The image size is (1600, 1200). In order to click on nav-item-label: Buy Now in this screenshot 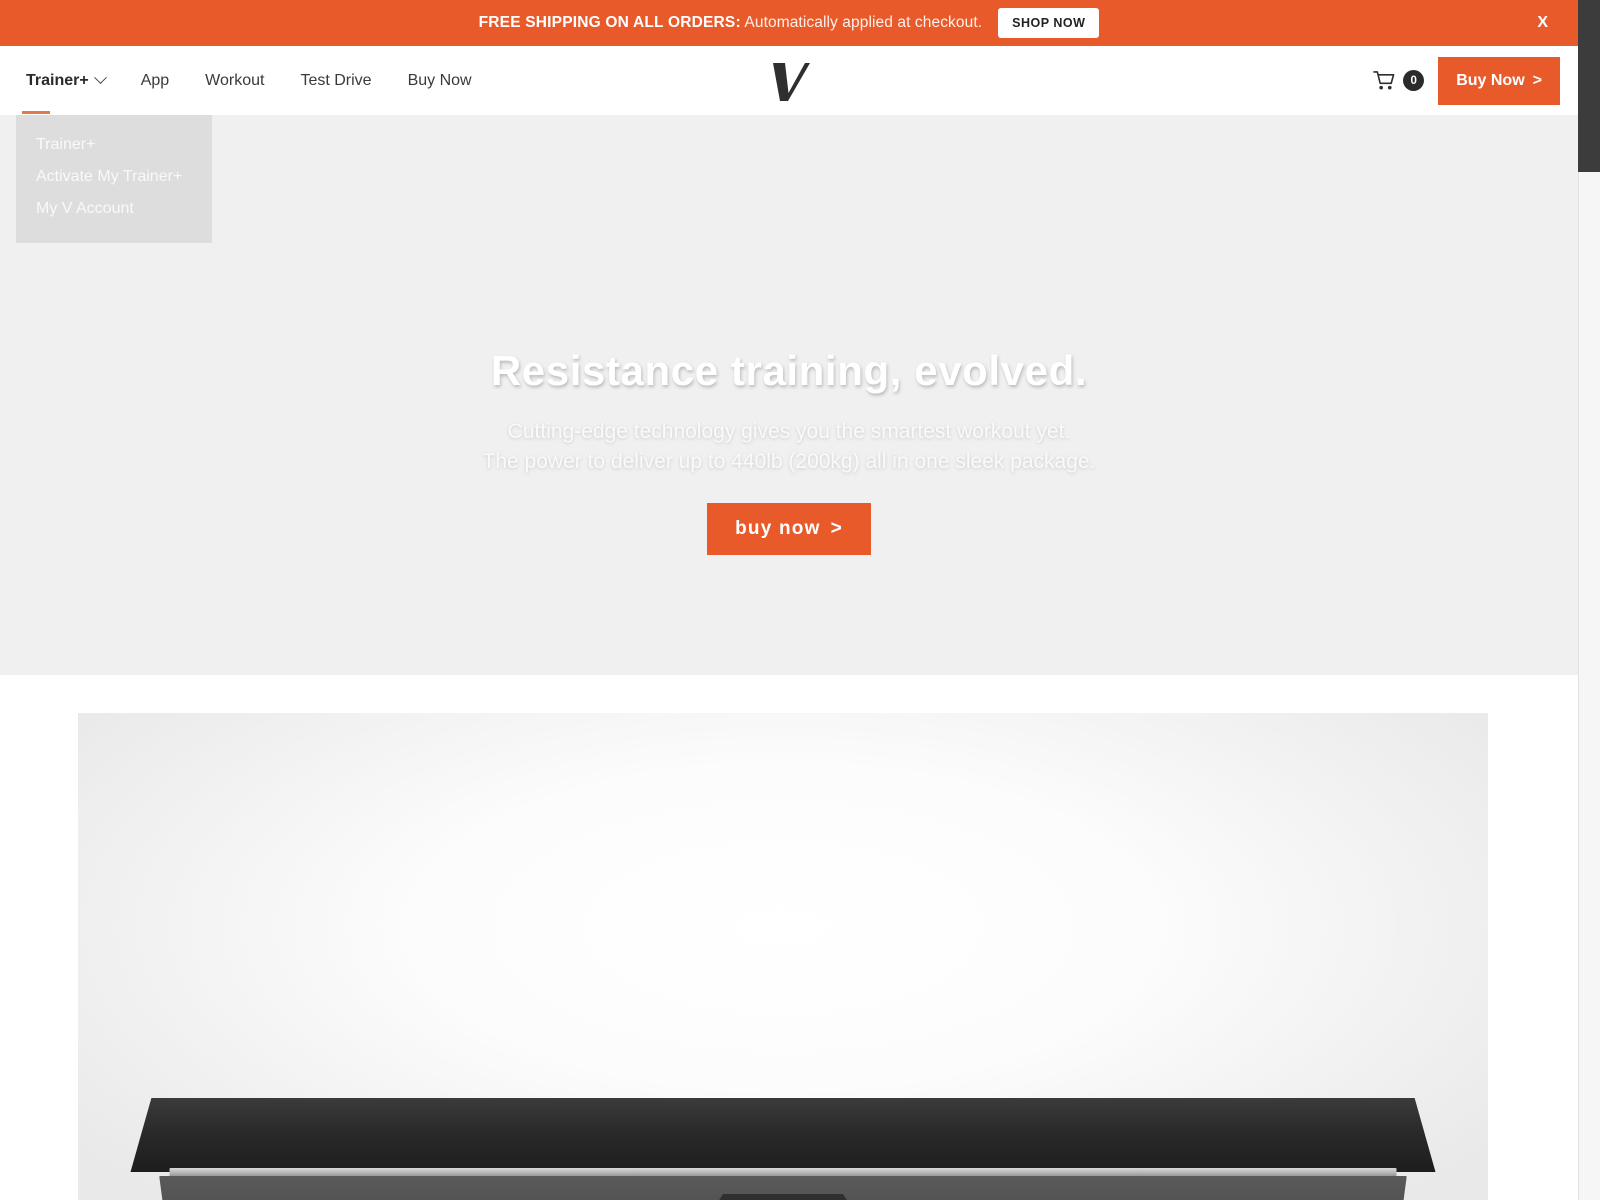, I will do `click(439, 80)`.